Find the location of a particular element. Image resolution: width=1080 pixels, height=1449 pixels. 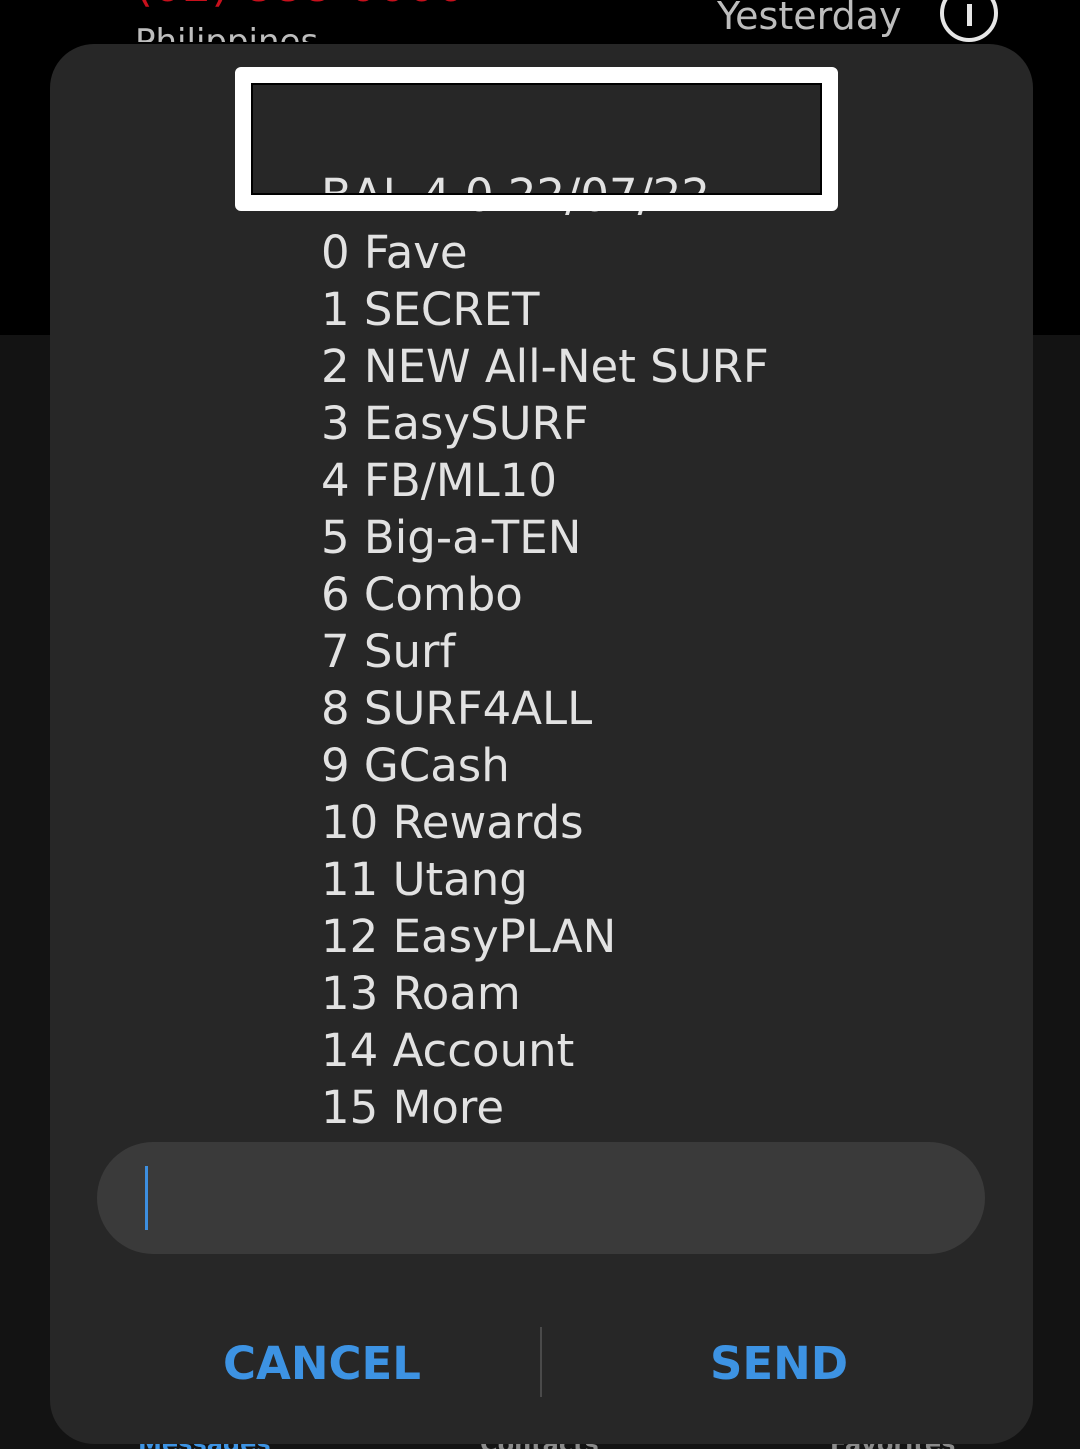

message-line: 14 Account is located at coordinates (448, 1050).